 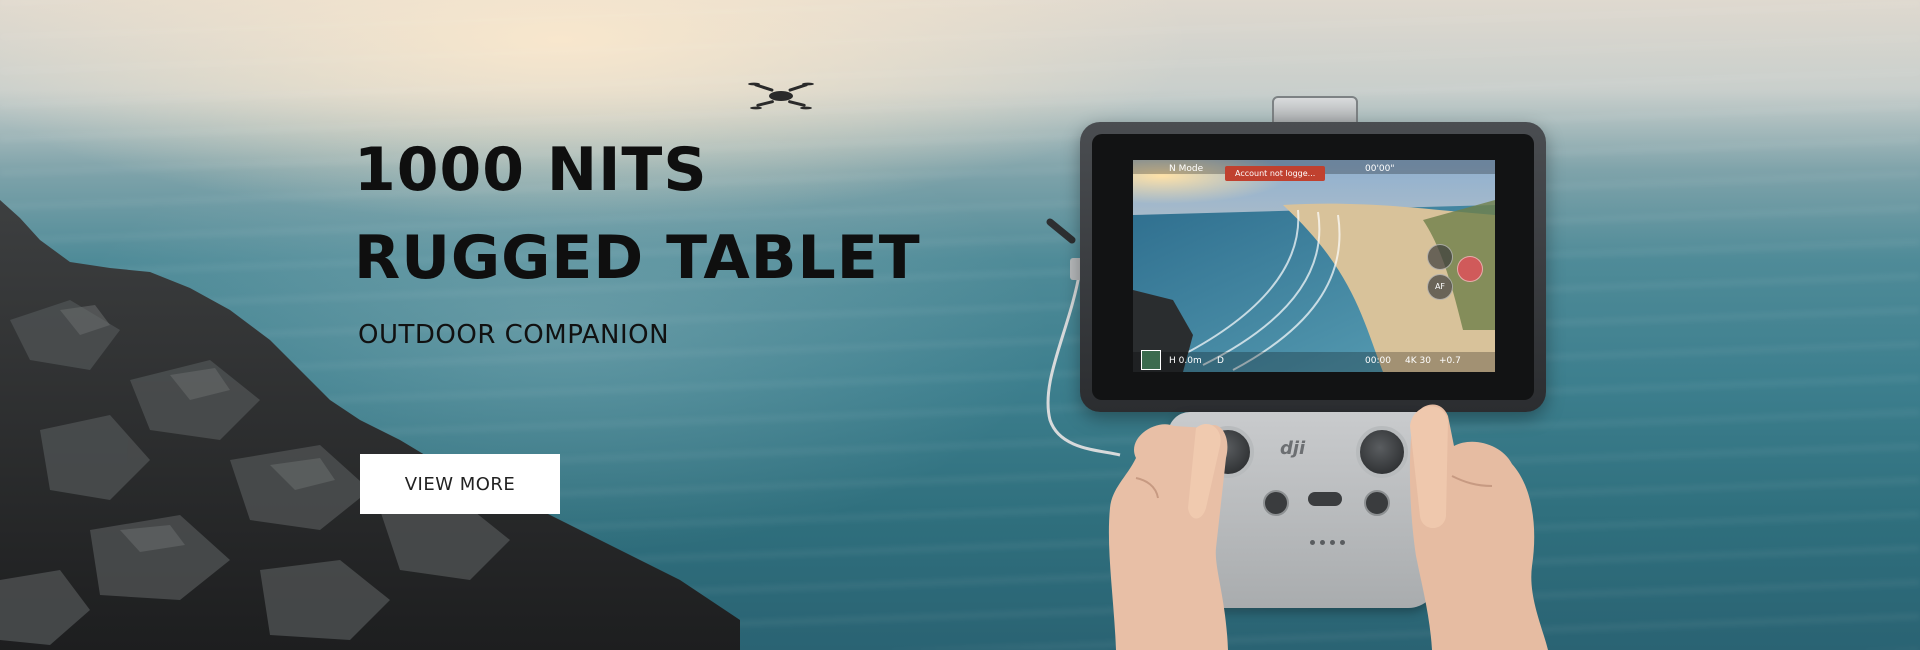 I want to click on ev-readout: +0.7, so click(x=1450, y=361).